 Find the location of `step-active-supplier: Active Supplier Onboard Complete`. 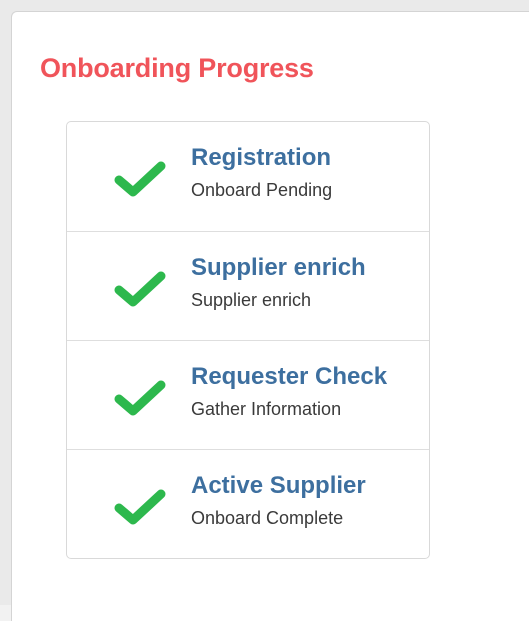

step-active-supplier: Active Supplier Onboard Complete is located at coordinates (248, 503).